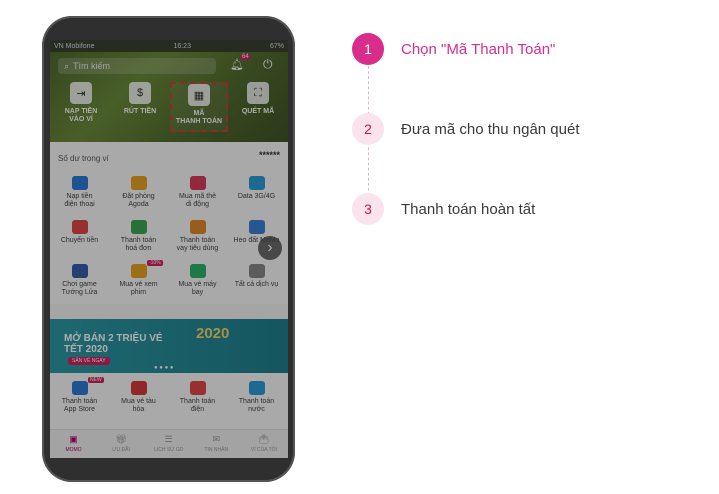  What do you see at coordinates (258, 111) in the screenshot?
I see `quick-scan-label: QUÉT MÃ` at bounding box center [258, 111].